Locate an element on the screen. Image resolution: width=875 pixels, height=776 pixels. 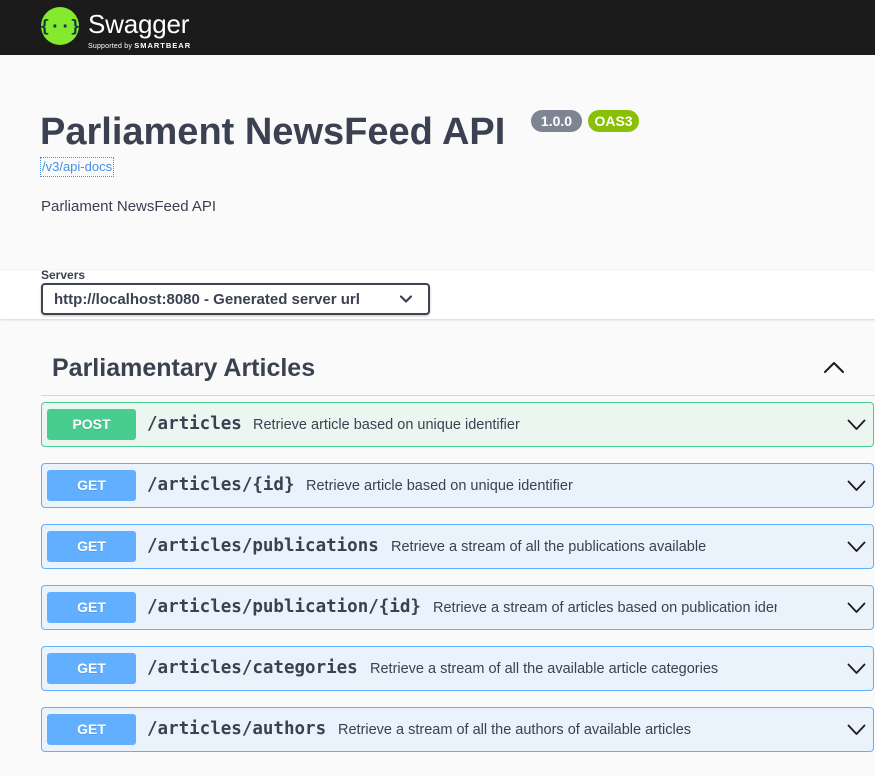
operation-path: /articles/categories is located at coordinates (252, 668).